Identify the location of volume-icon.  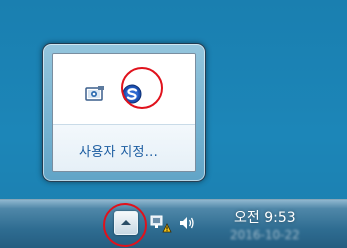
(187, 223).